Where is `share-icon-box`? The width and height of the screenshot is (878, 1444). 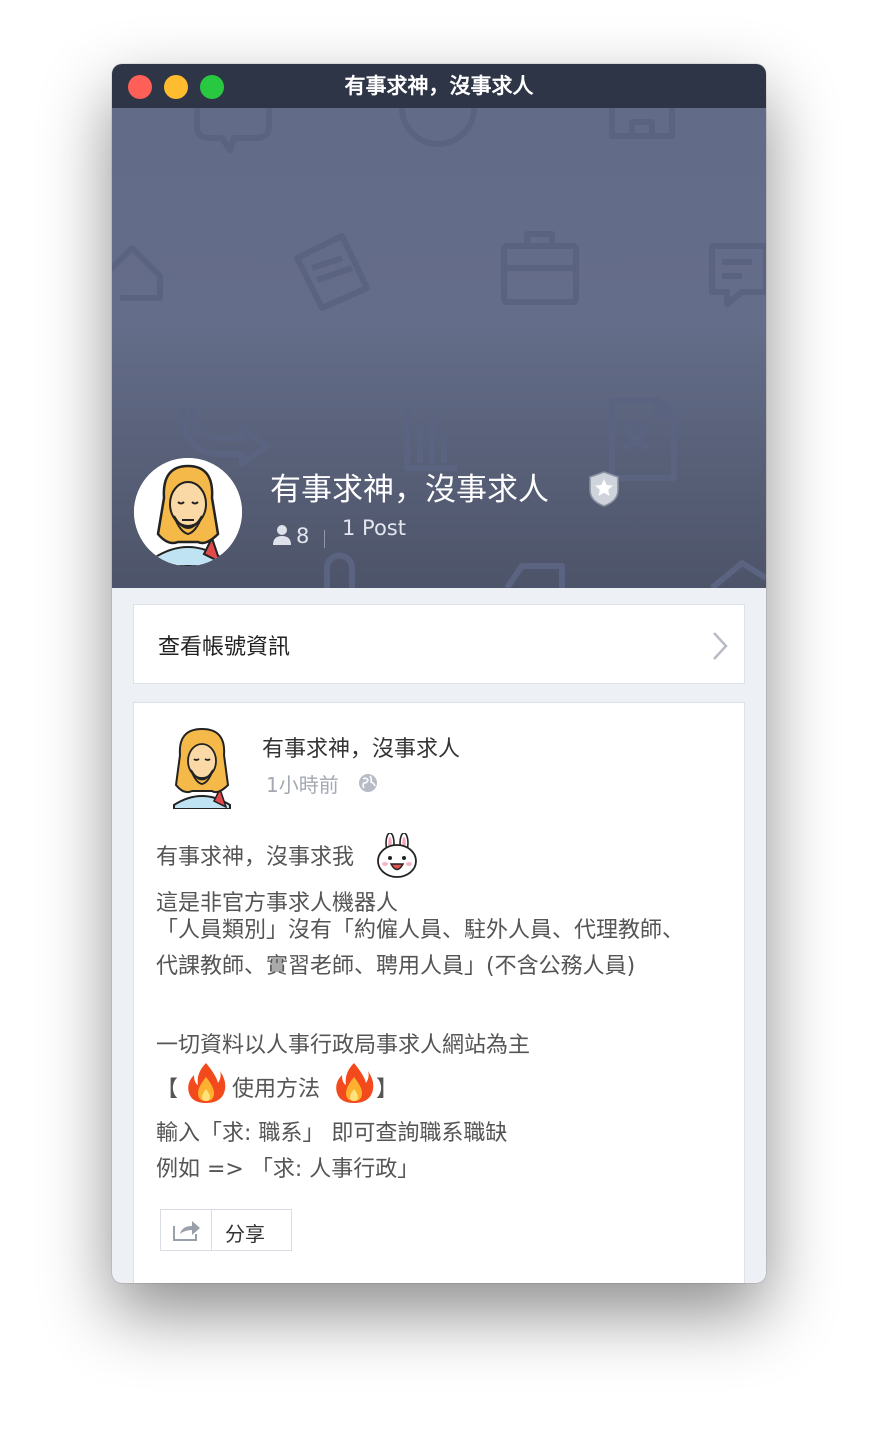
share-icon-box is located at coordinates (186, 1230).